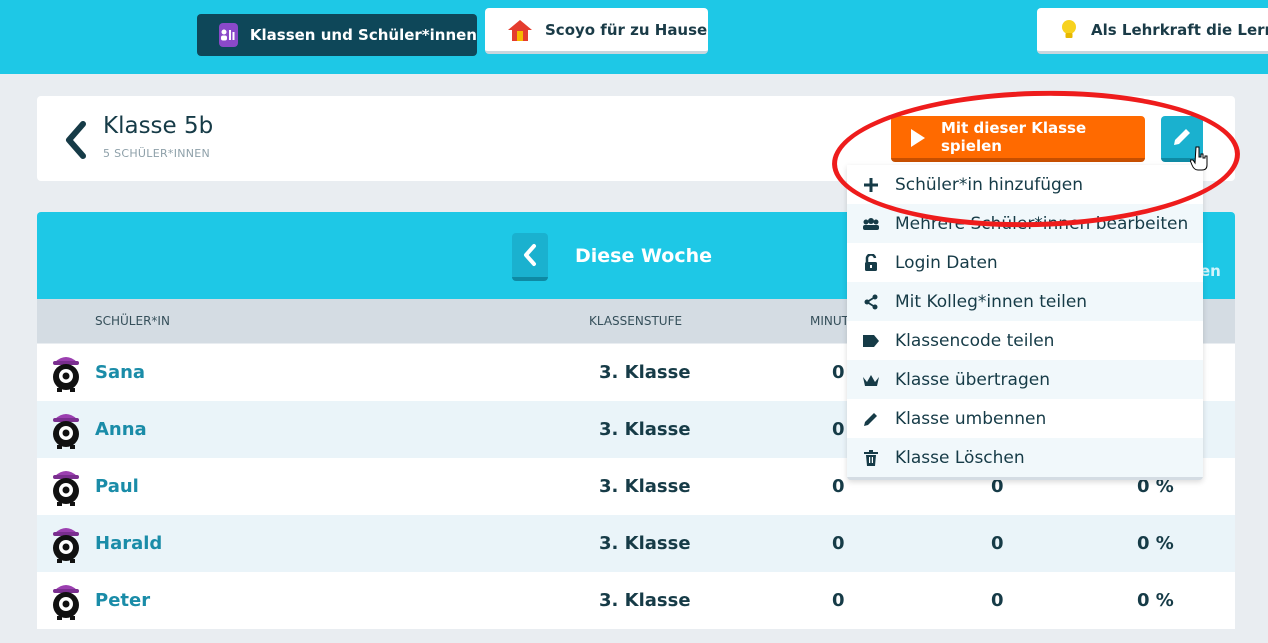 The height and width of the screenshot is (643, 1268). What do you see at coordinates (871, 457) in the screenshot?
I see `trash-icon` at bounding box center [871, 457].